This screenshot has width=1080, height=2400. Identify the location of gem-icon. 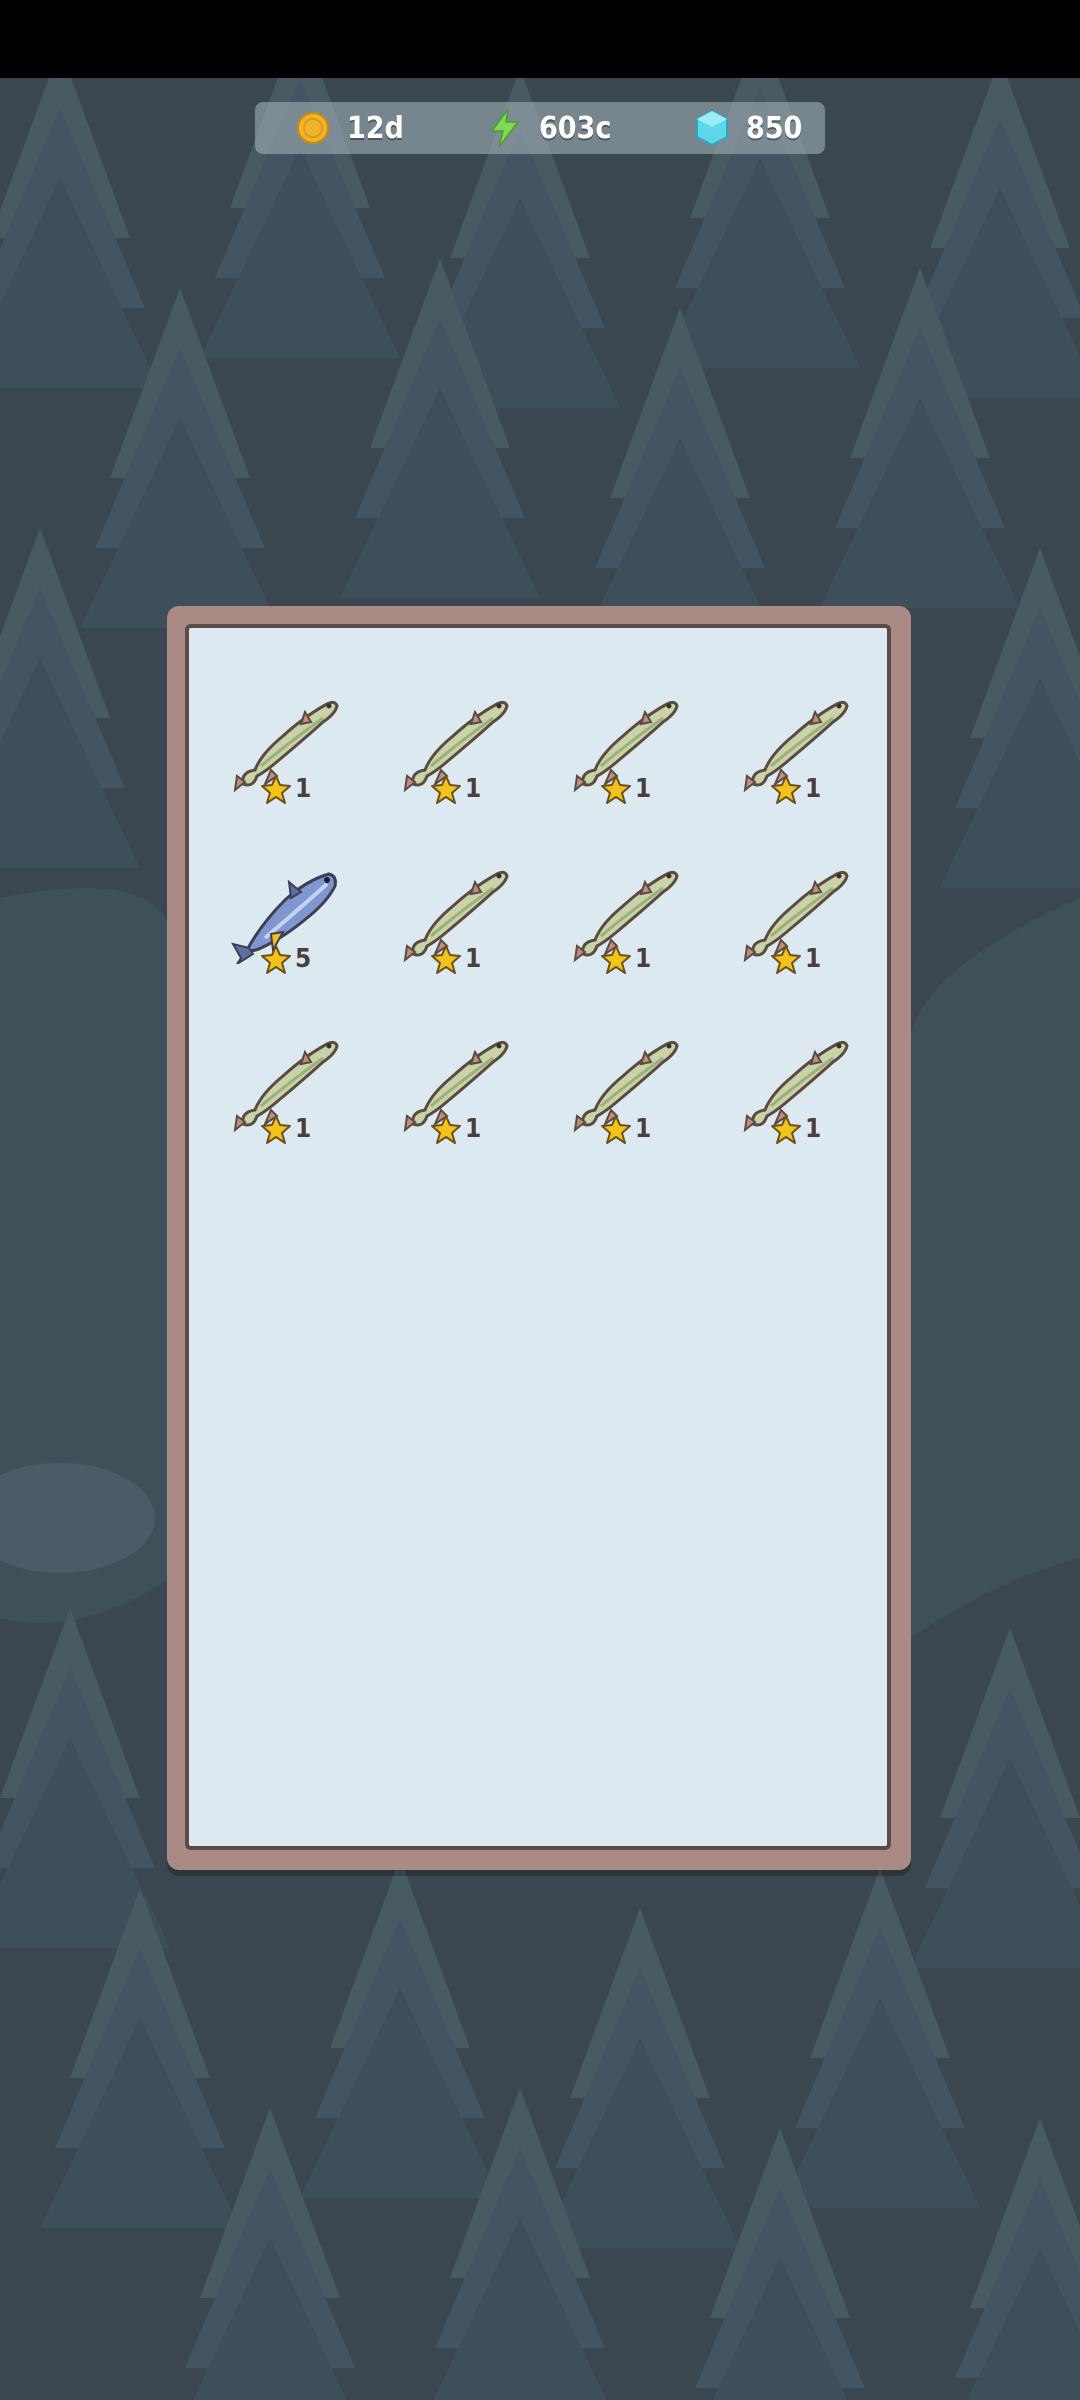
(712, 128).